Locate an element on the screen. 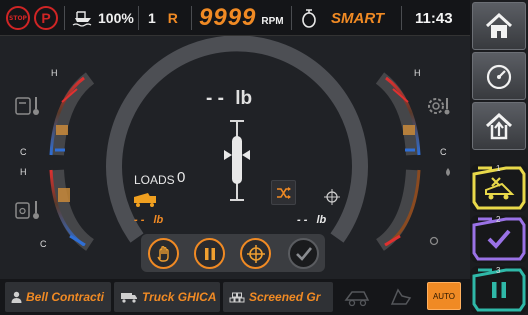 The width and height of the screenshot is (528, 315). selector-1: 1 is located at coordinates (499, 188).